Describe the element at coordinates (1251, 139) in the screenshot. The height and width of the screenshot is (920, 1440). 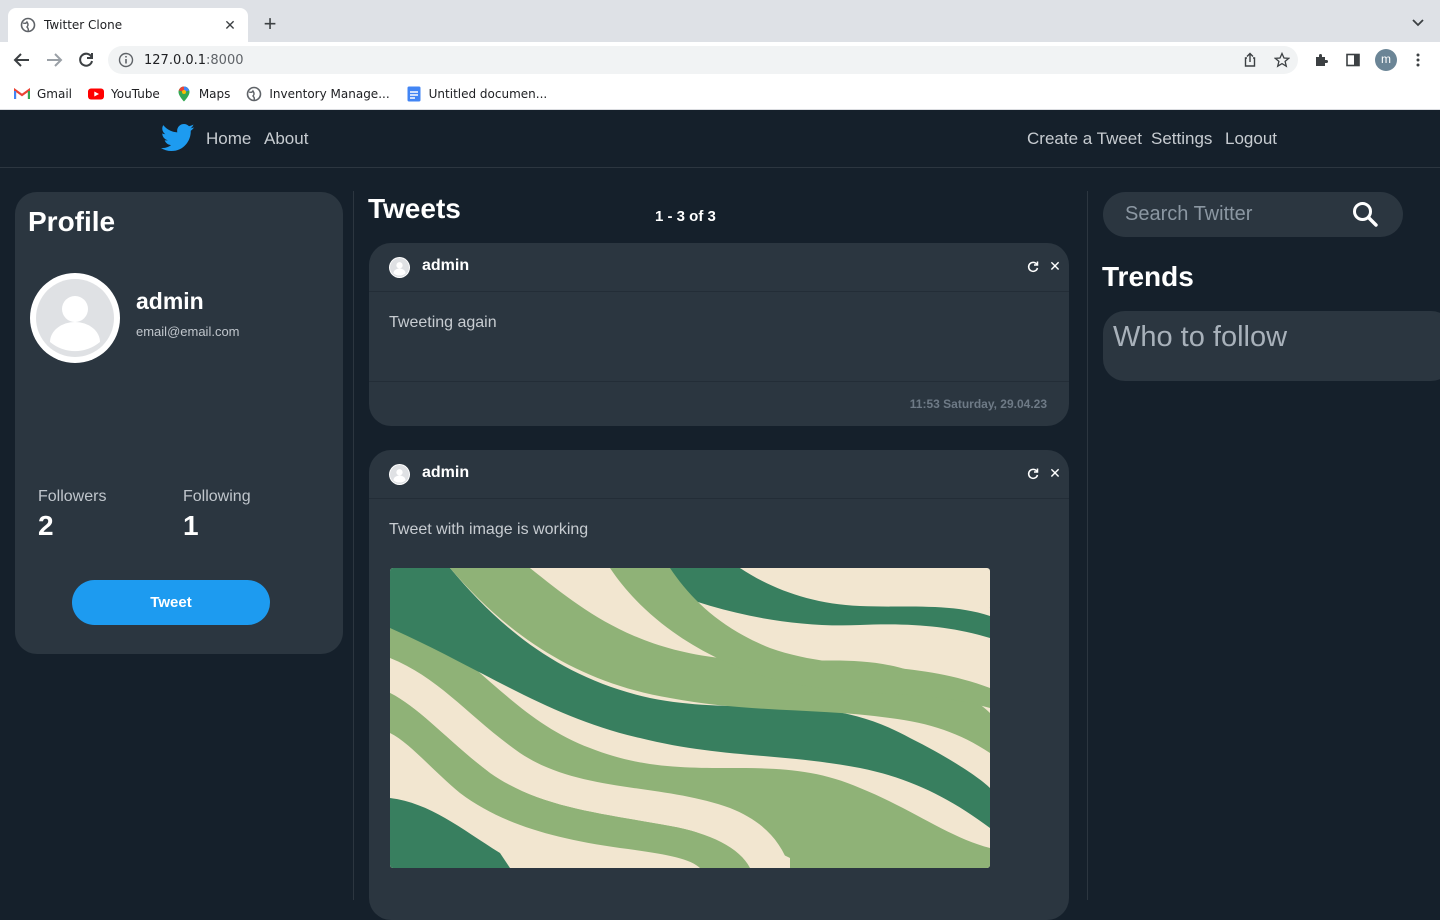
I see `nav-logout-link: Logout` at that location.